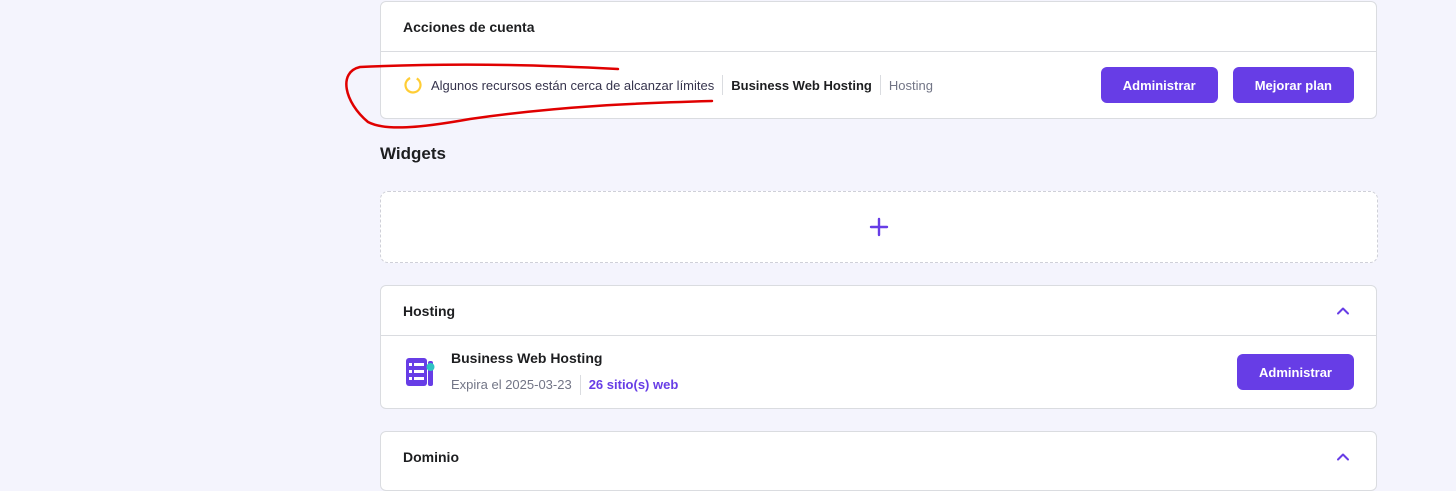 The height and width of the screenshot is (491, 1456). I want to click on account-actions-title: Acciones de cuenta, so click(469, 26).